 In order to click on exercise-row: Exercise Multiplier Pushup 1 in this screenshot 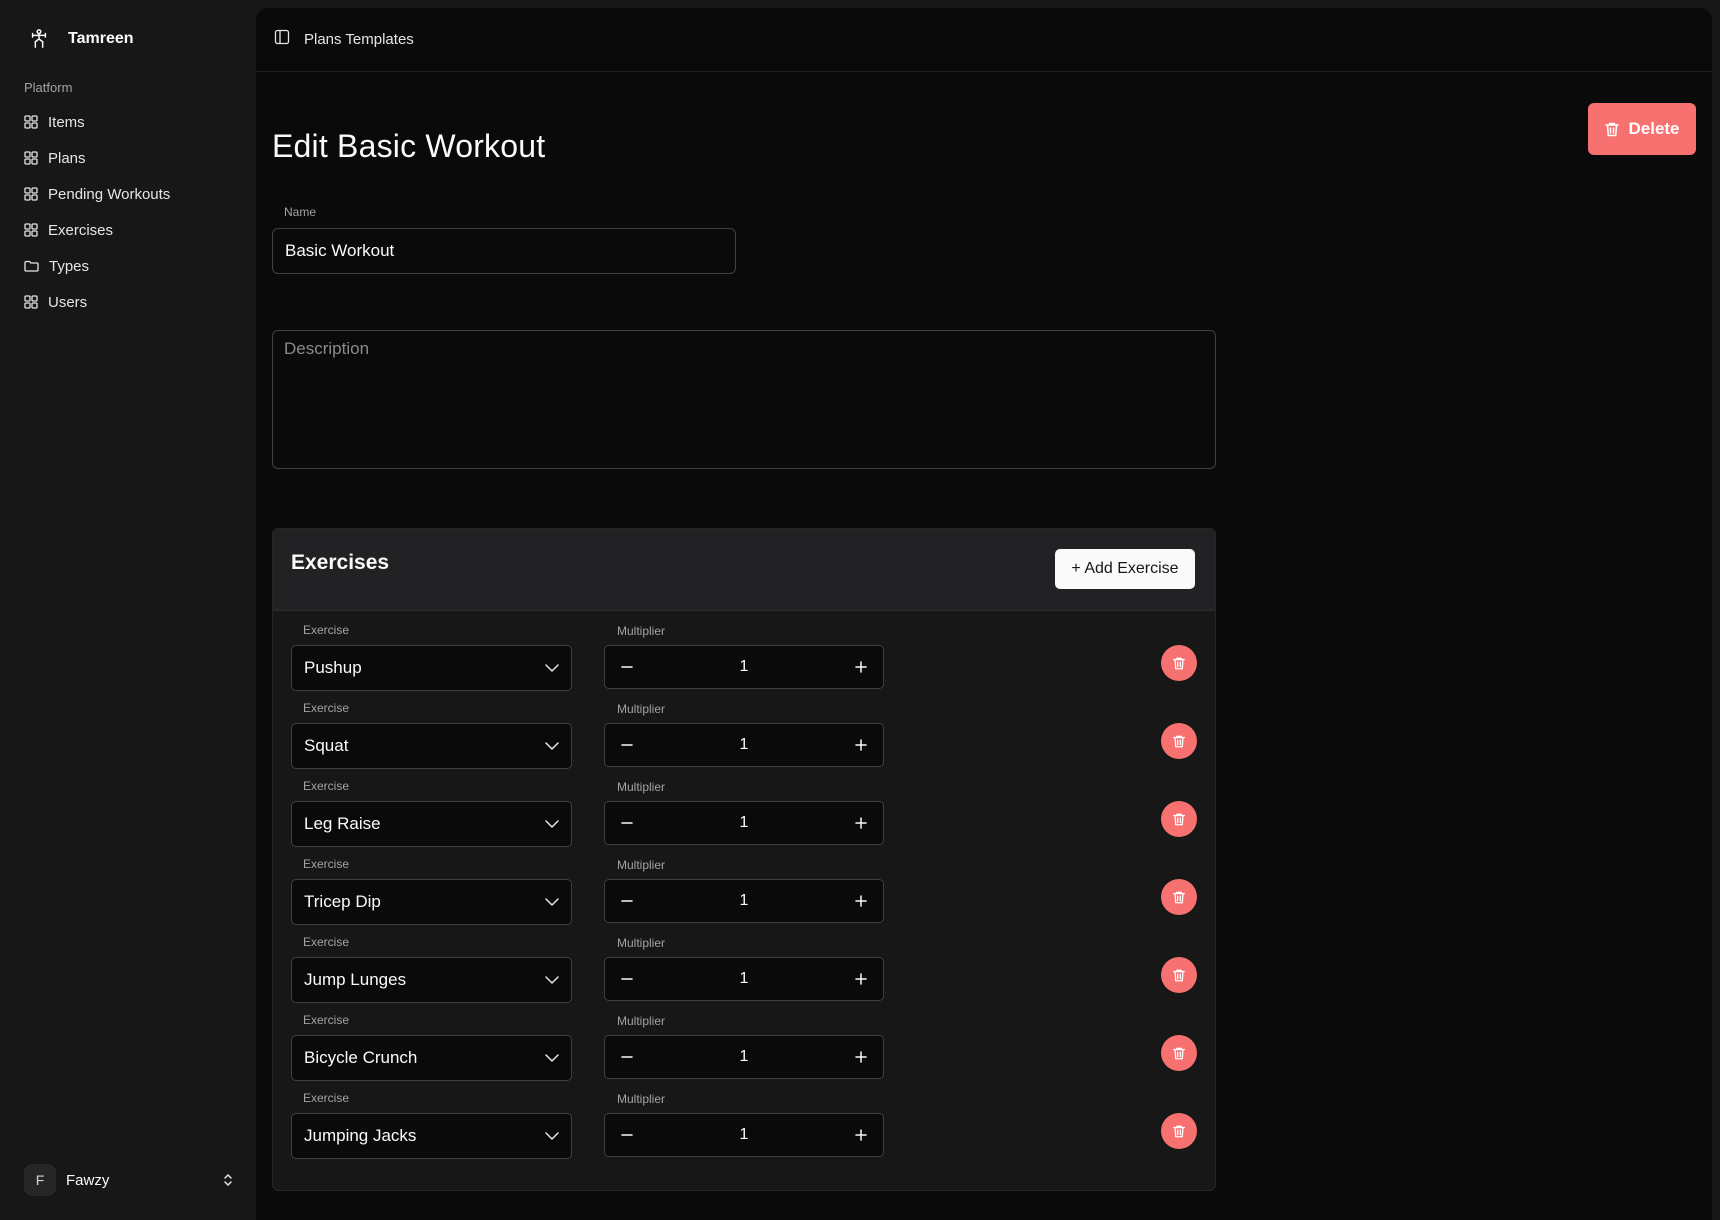, I will do `click(744, 651)`.